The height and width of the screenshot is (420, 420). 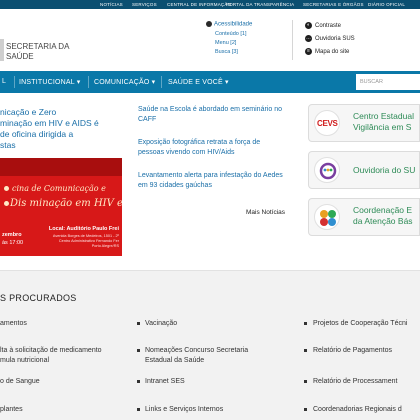 What do you see at coordinates (161, 324) in the screenshot?
I see `quick-link: Vacinação` at bounding box center [161, 324].